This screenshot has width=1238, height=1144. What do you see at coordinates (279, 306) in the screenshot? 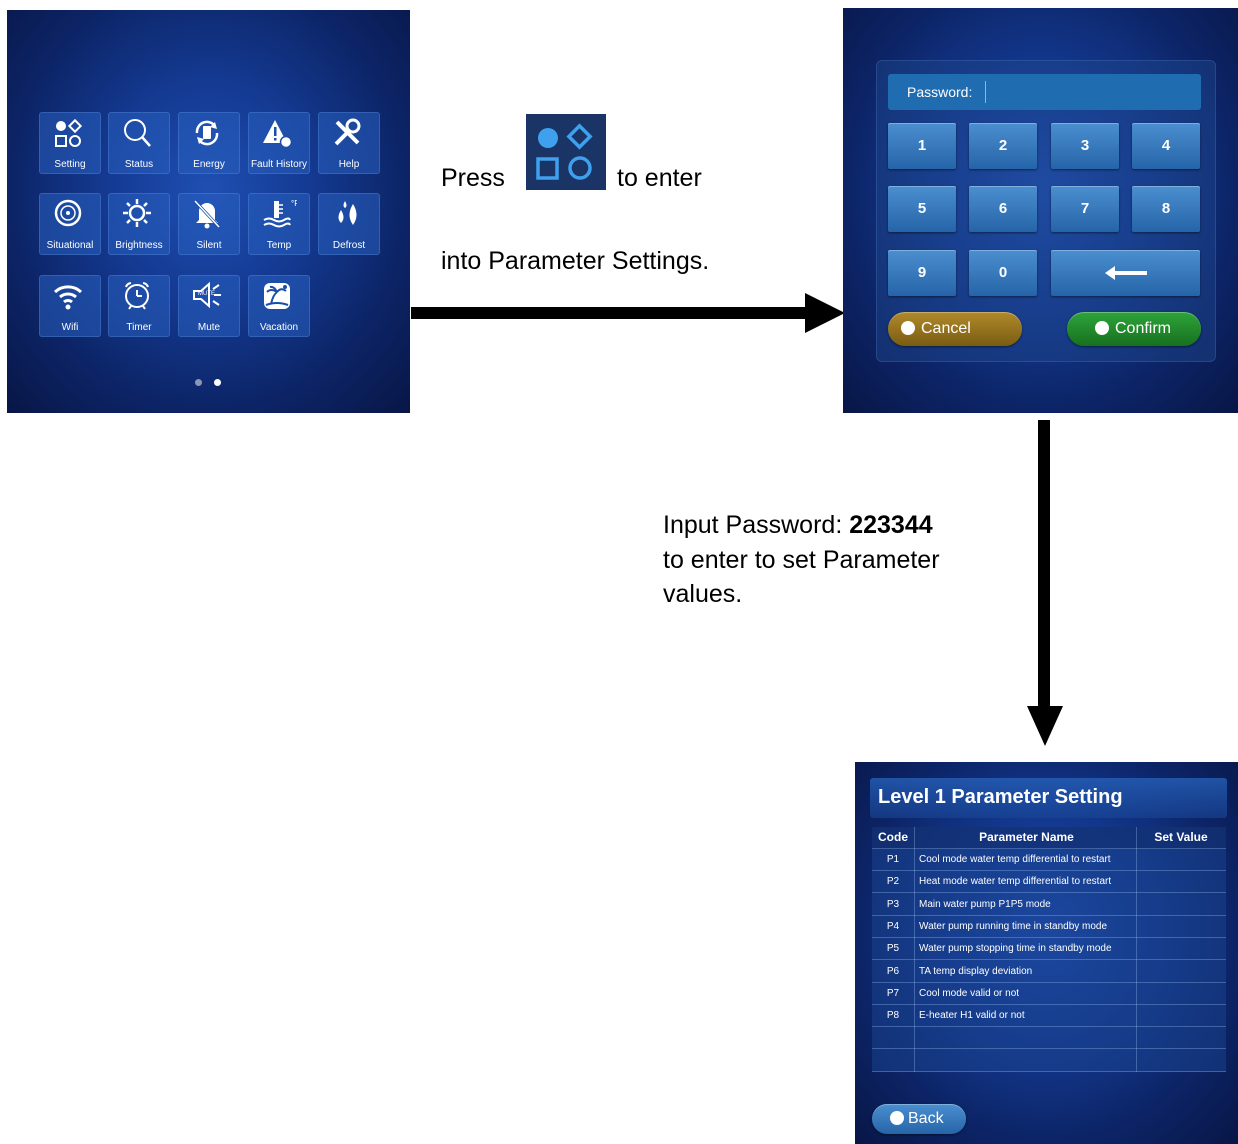
I see `menu-tile-vacation: Vacation` at bounding box center [279, 306].